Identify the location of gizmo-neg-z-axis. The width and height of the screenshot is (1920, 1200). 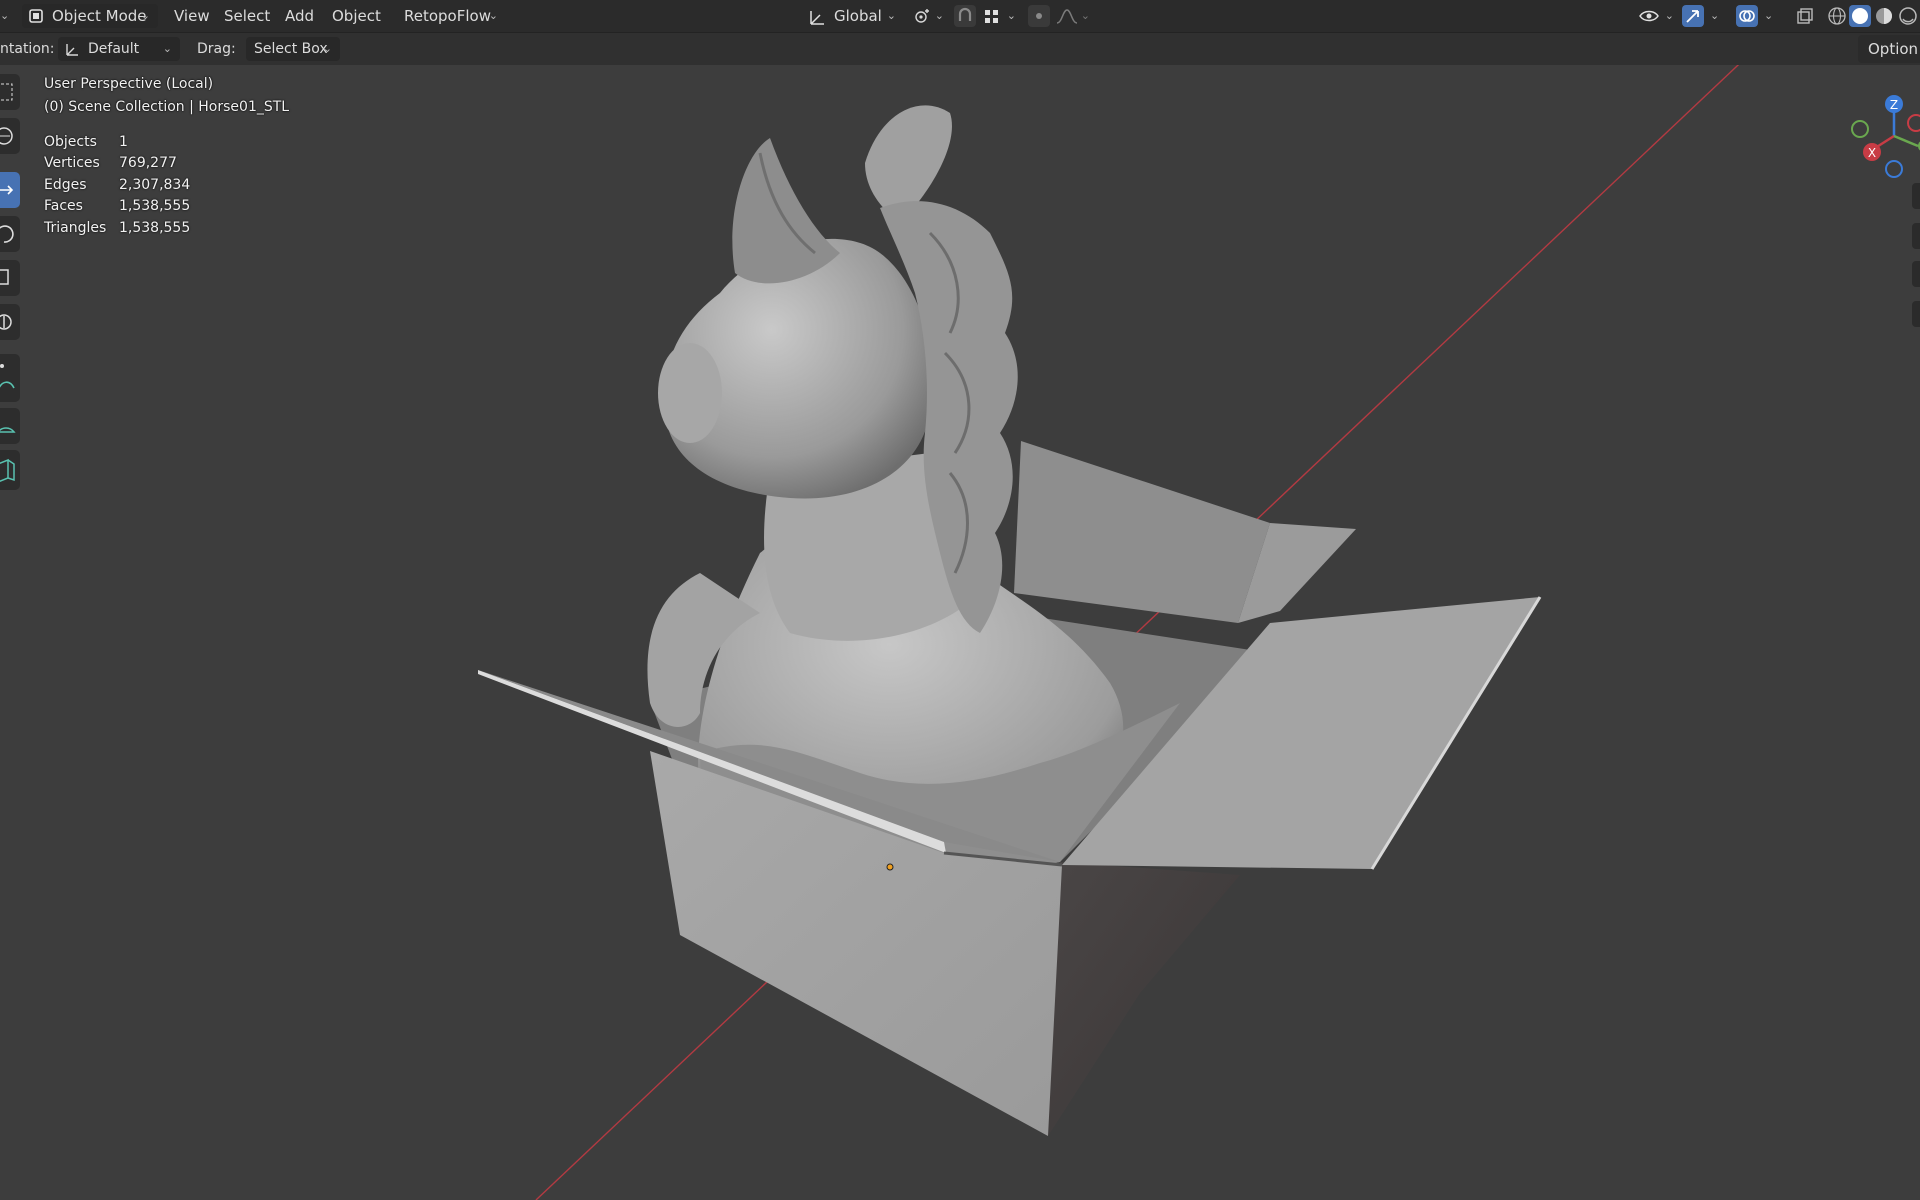
(1894, 169).